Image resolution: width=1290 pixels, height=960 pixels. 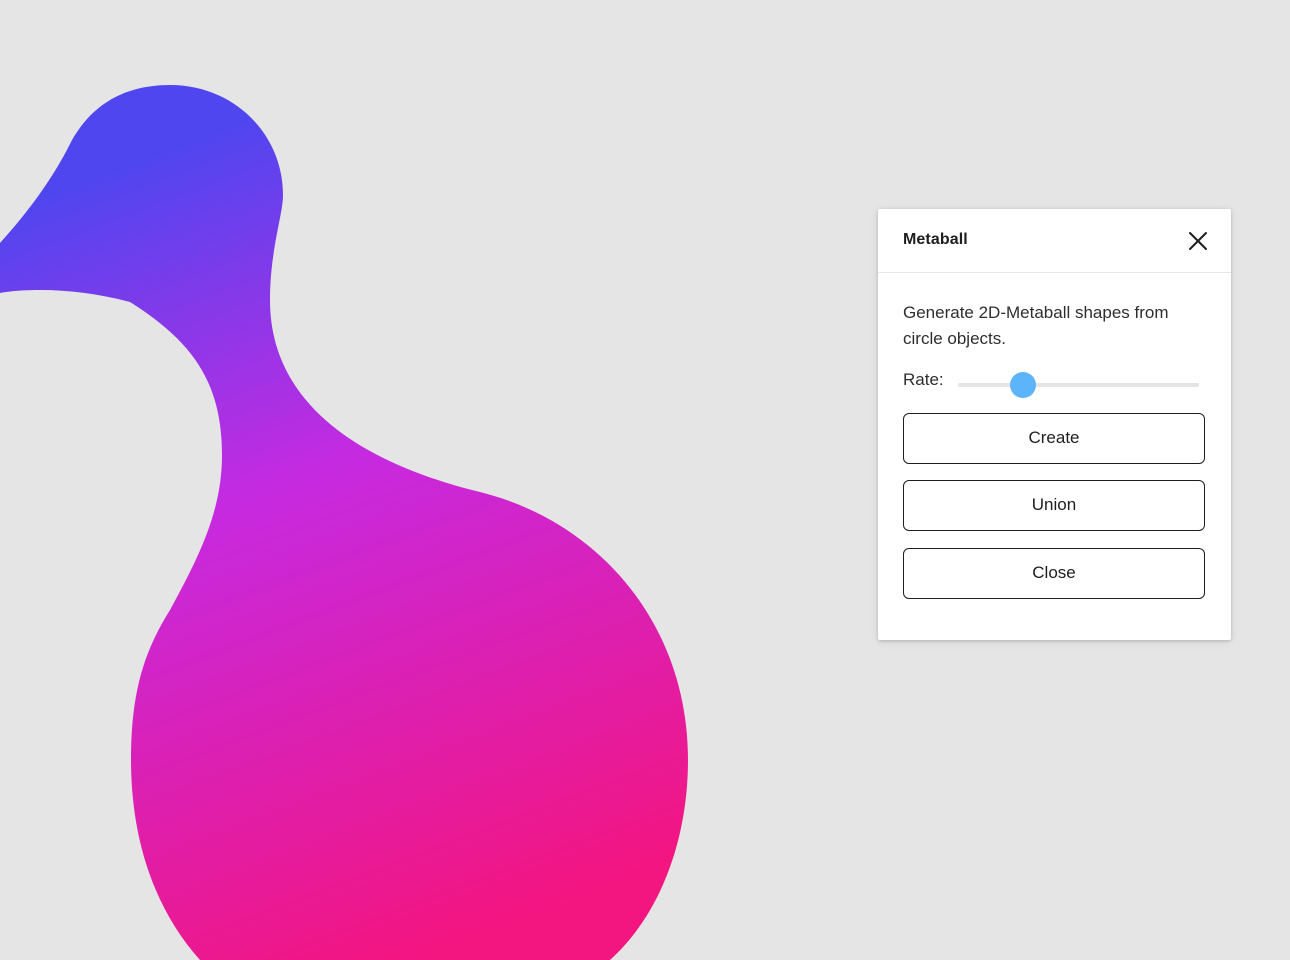 I want to click on close-icon, so click(x=1198, y=241).